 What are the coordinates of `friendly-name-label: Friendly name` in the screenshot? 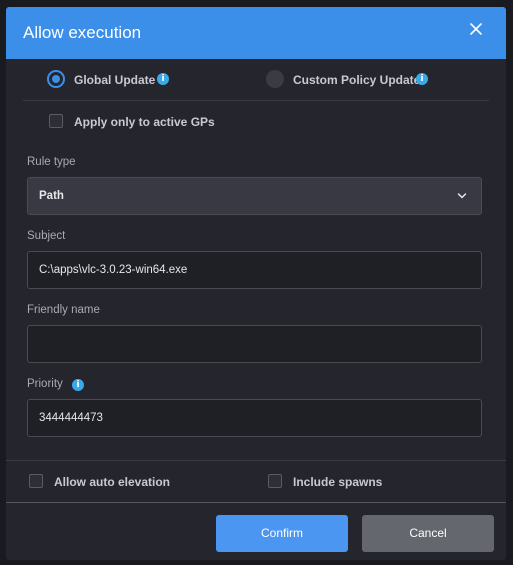 It's located at (63, 310).